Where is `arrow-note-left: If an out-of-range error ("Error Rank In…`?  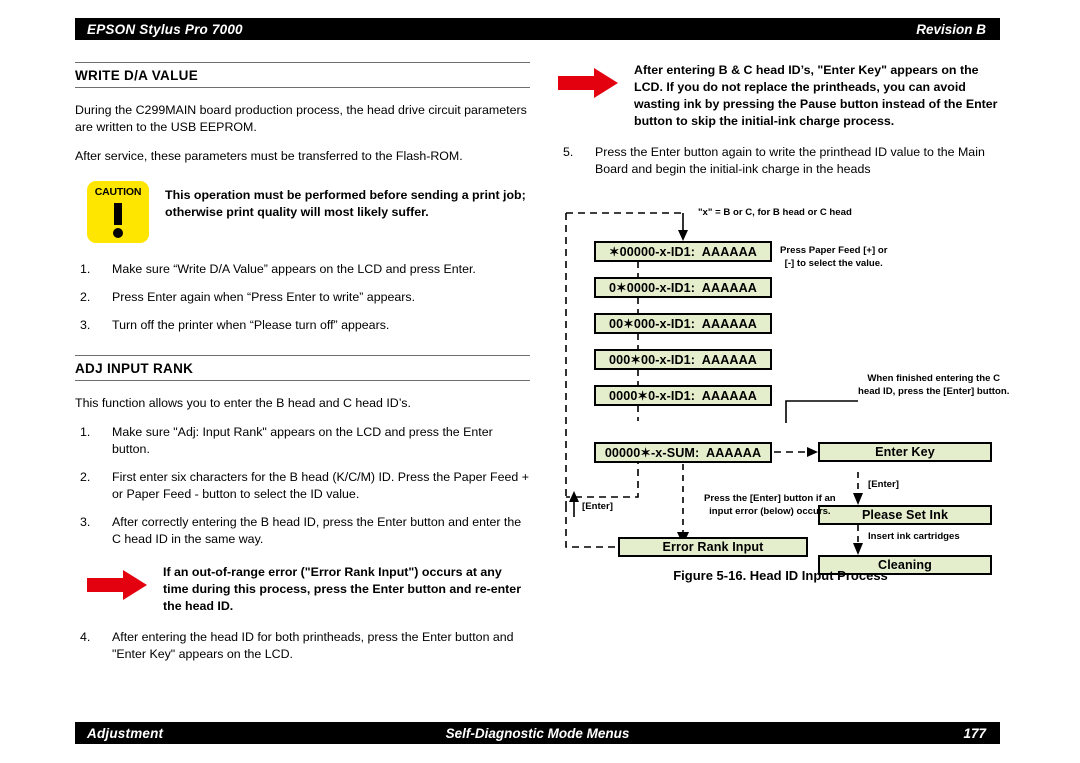 arrow-note-left: If an out-of-range error ("Error Rank In… is located at coordinates (302, 589).